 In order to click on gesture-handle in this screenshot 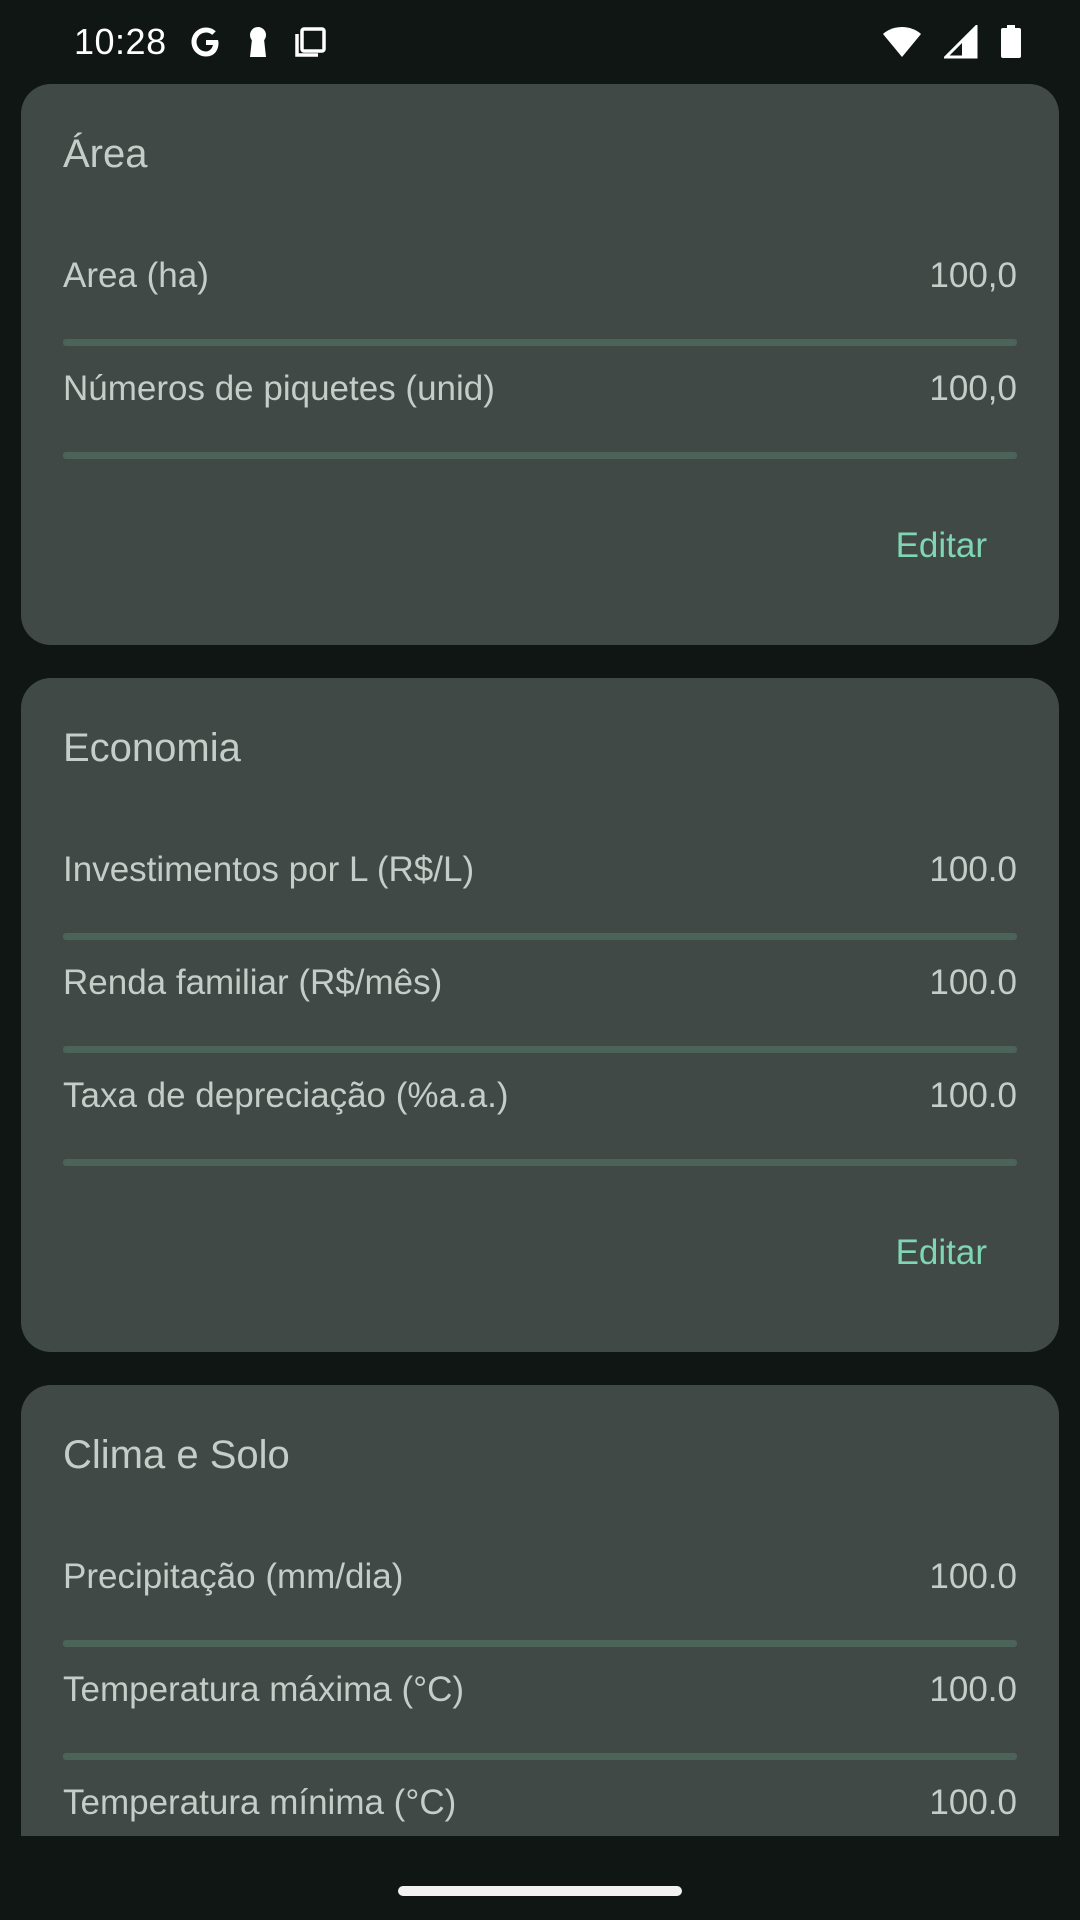, I will do `click(540, 1891)`.